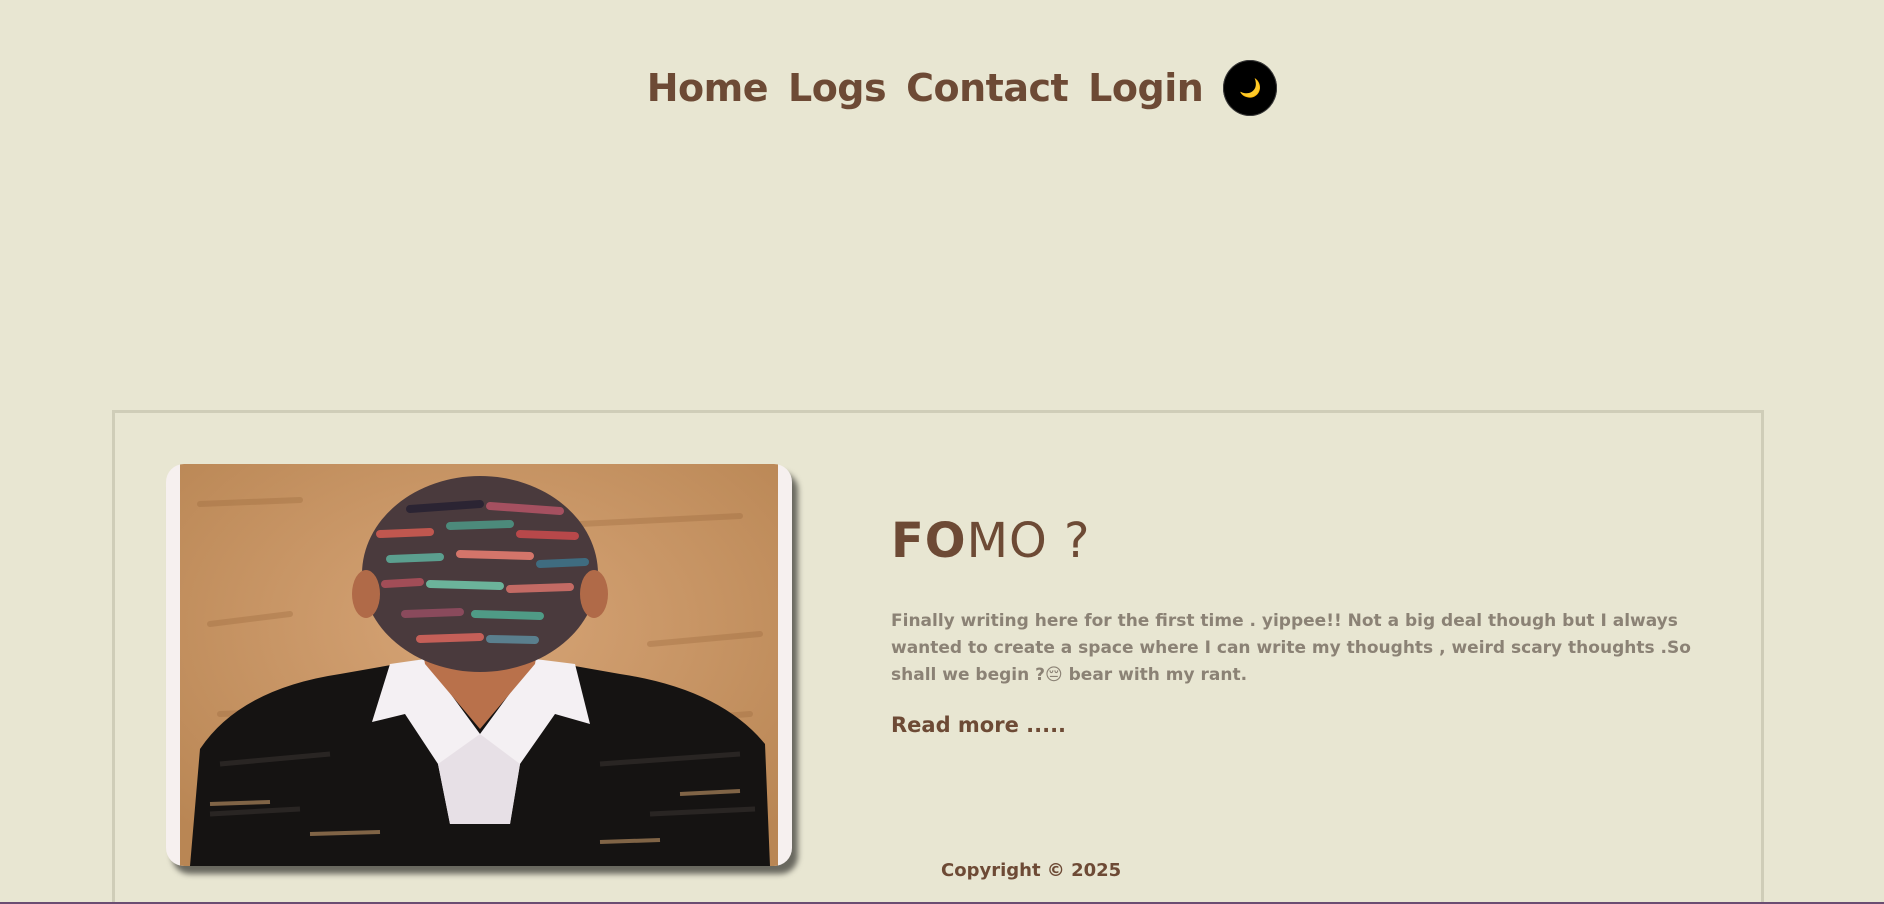 The width and height of the screenshot is (1884, 904). Describe the element at coordinates (837, 88) in the screenshot. I see `nav-logs-link: Logs` at that location.